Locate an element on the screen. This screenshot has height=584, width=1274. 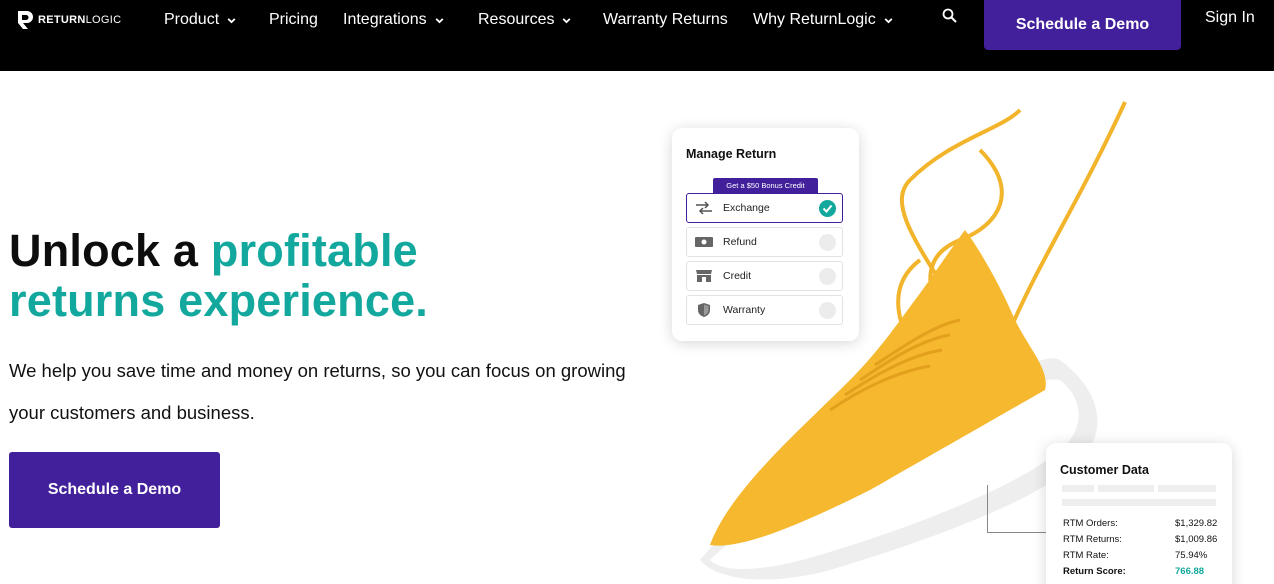
hero-title-highlight-2: returns experience. is located at coordinates (218, 300).